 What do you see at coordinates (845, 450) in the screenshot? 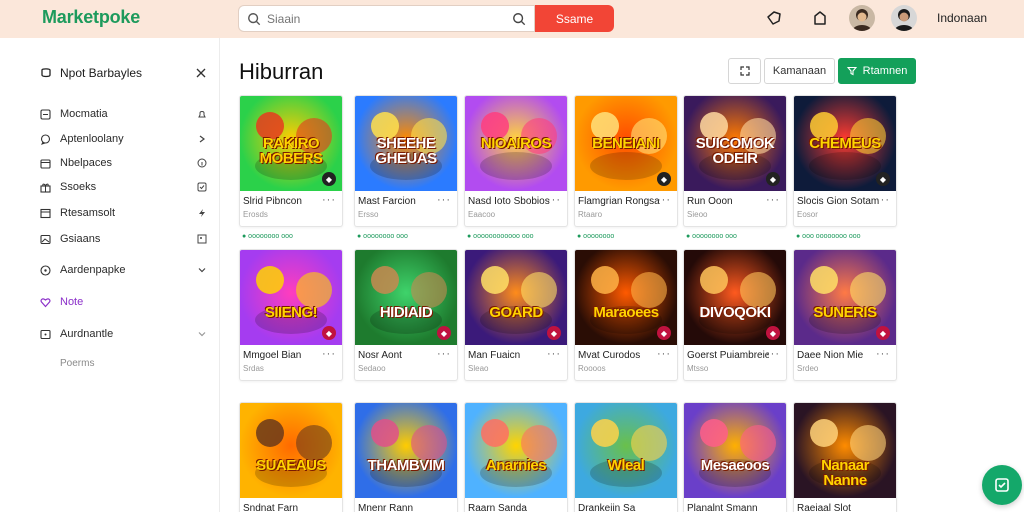
I see `game-thumbnail: Nanaar Nanne` at bounding box center [845, 450].